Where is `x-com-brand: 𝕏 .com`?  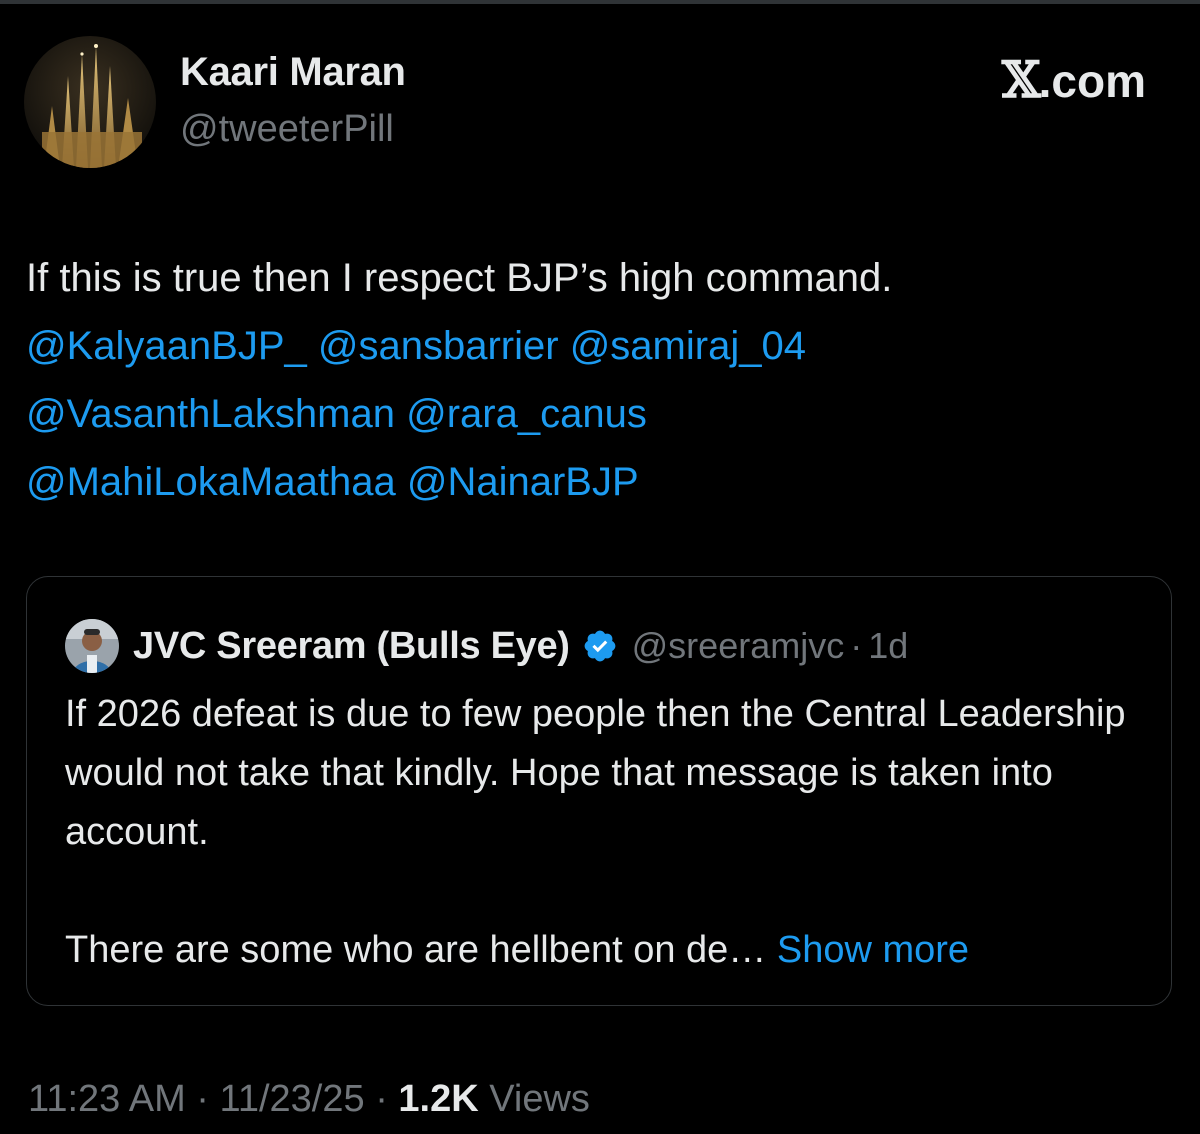 x-com-brand: 𝕏 .com is located at coordinates (1074, 79).